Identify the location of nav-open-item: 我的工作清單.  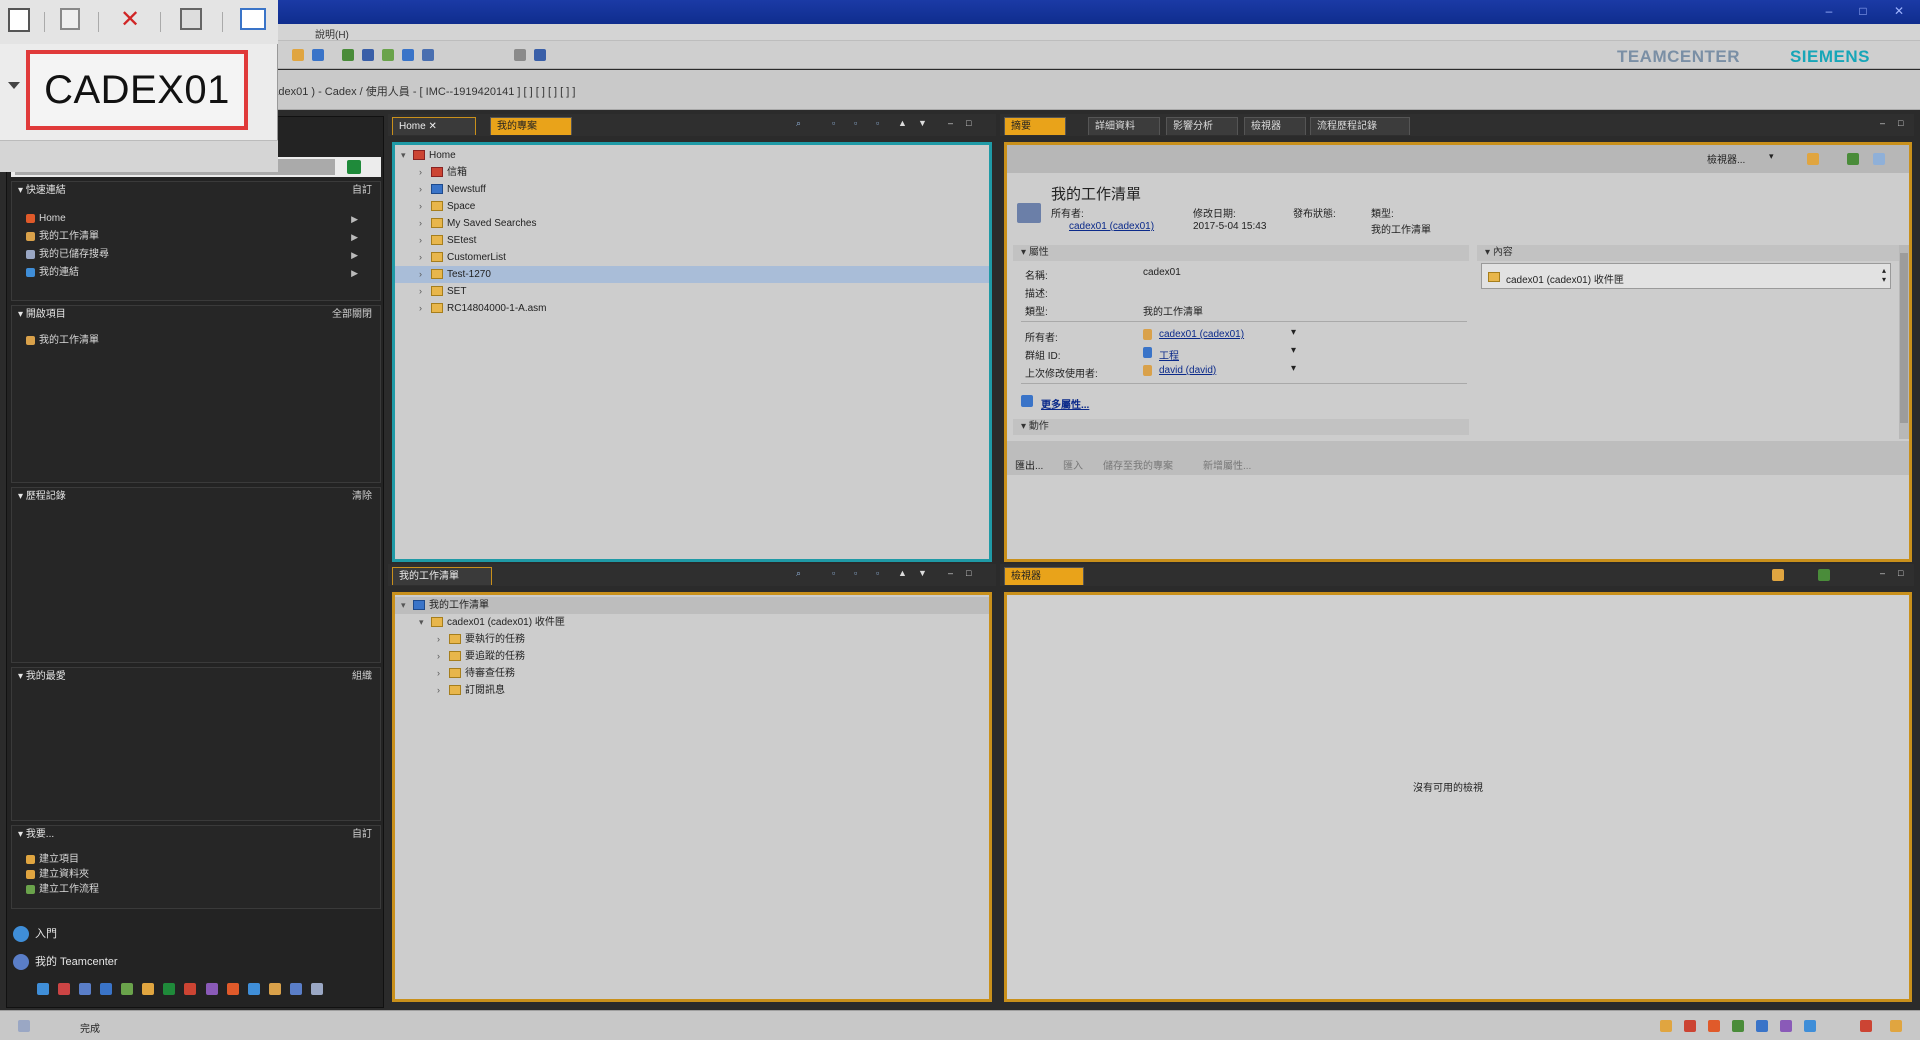
(196, 341).